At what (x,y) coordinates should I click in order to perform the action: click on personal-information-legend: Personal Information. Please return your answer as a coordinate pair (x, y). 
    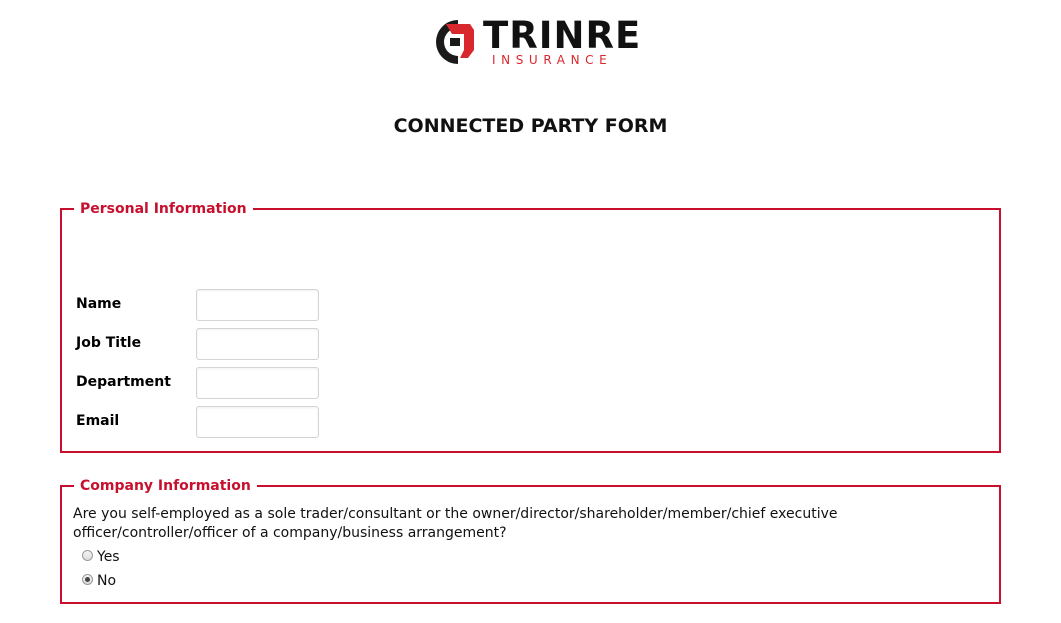
    Looking at the image, I should click on (163, 209).